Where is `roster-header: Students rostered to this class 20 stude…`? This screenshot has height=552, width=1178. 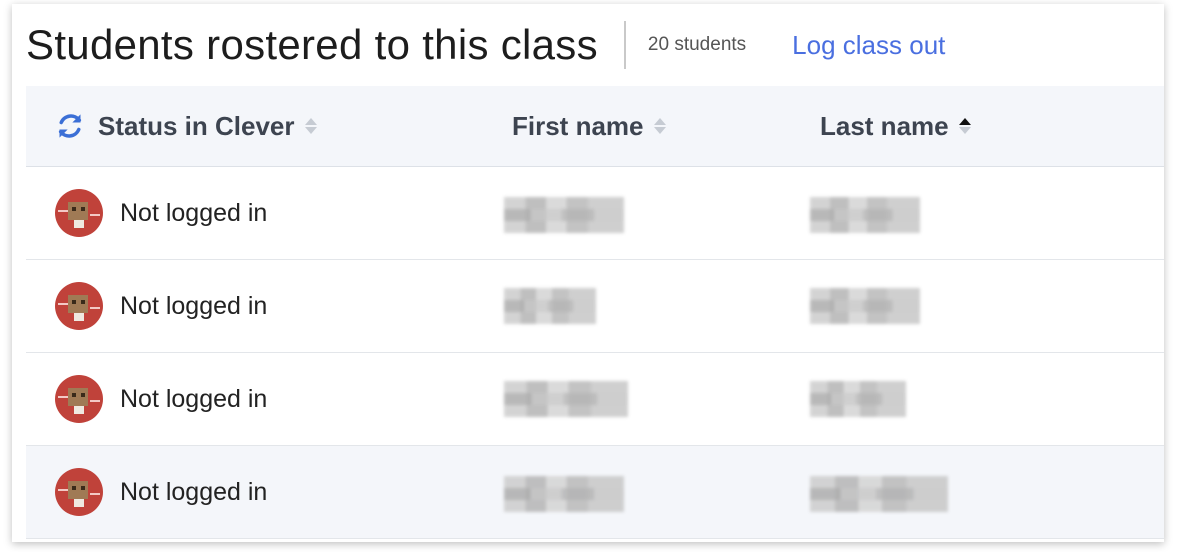
roster-header: Students rostered to this class 20 stude… is located at coordinates (588, 45).